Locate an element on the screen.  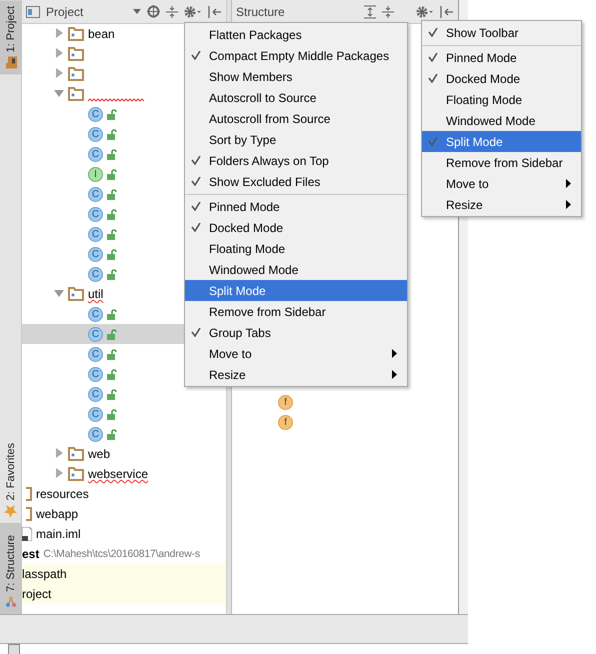
tree-item-label: resources is located at coordinates (62, 494).